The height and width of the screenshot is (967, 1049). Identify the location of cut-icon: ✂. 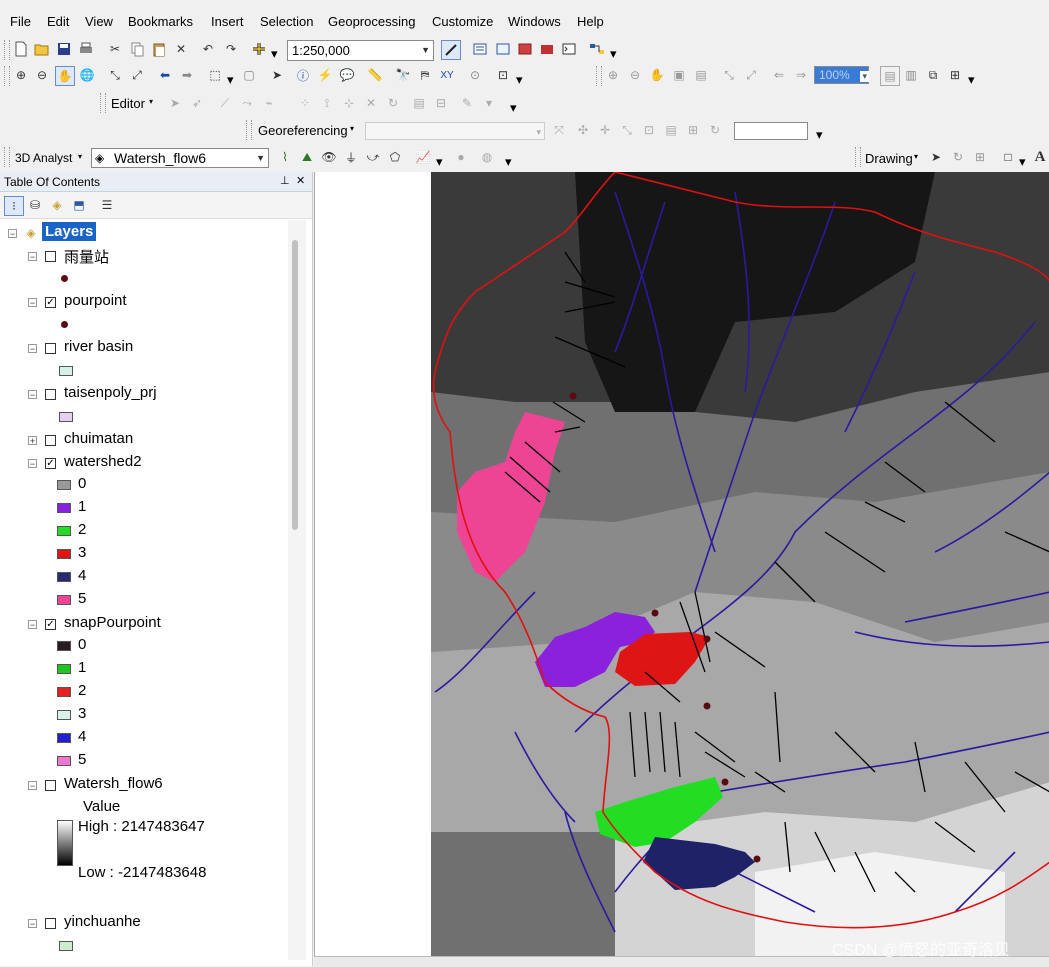
(115, 49).